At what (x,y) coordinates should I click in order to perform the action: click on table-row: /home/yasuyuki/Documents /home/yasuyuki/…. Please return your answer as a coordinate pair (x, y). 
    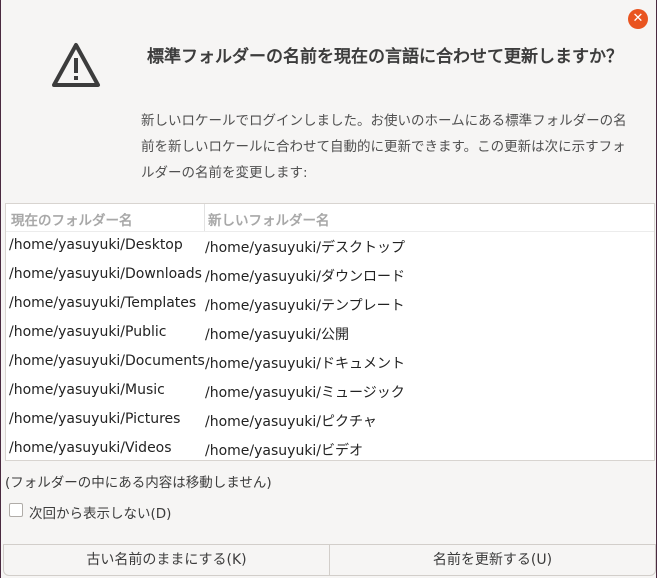
    Looking at the image, I should click on (330, 362).